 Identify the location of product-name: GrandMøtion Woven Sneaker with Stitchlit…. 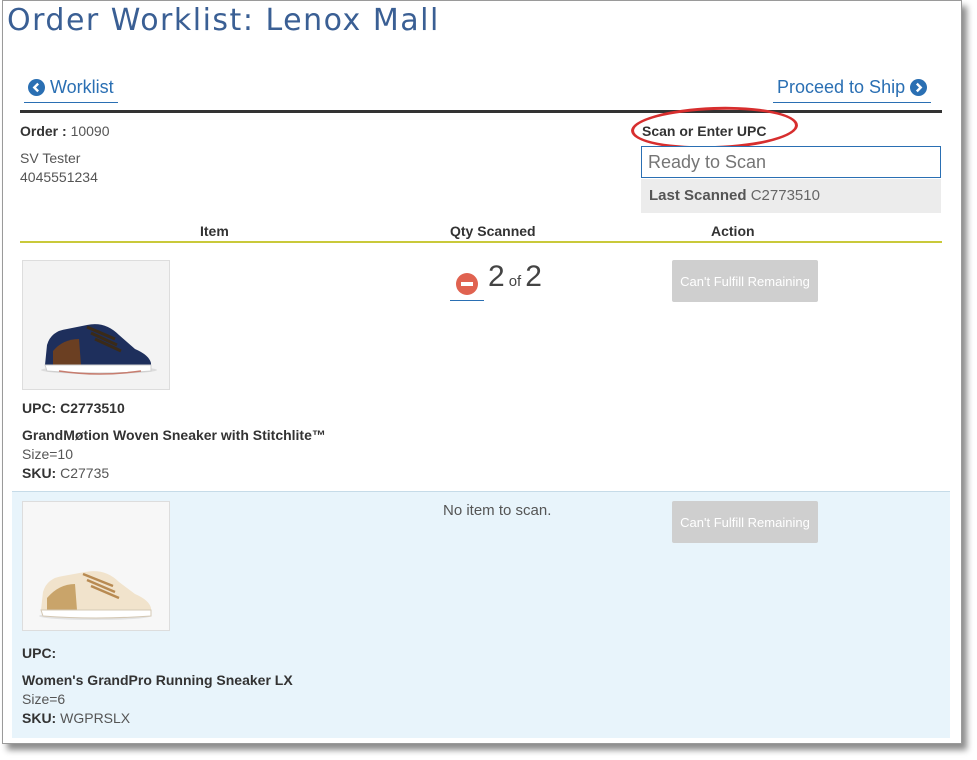
(174, 435).